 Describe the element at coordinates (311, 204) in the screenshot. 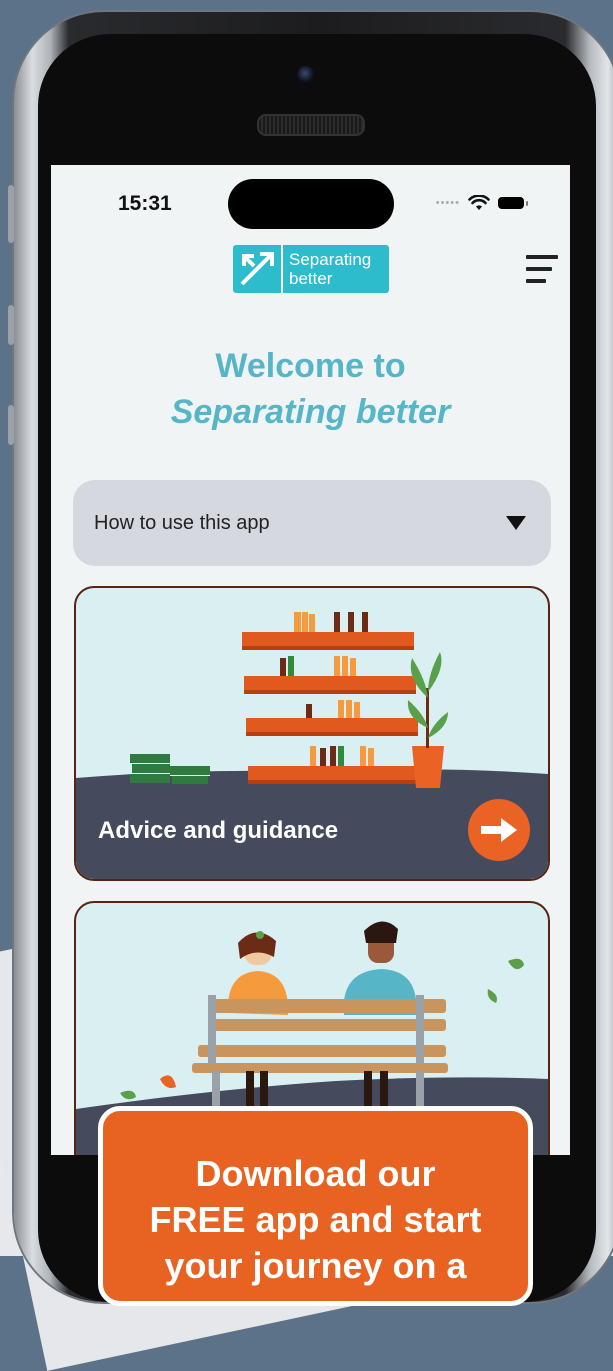

I see `dynamic-island` at that location.